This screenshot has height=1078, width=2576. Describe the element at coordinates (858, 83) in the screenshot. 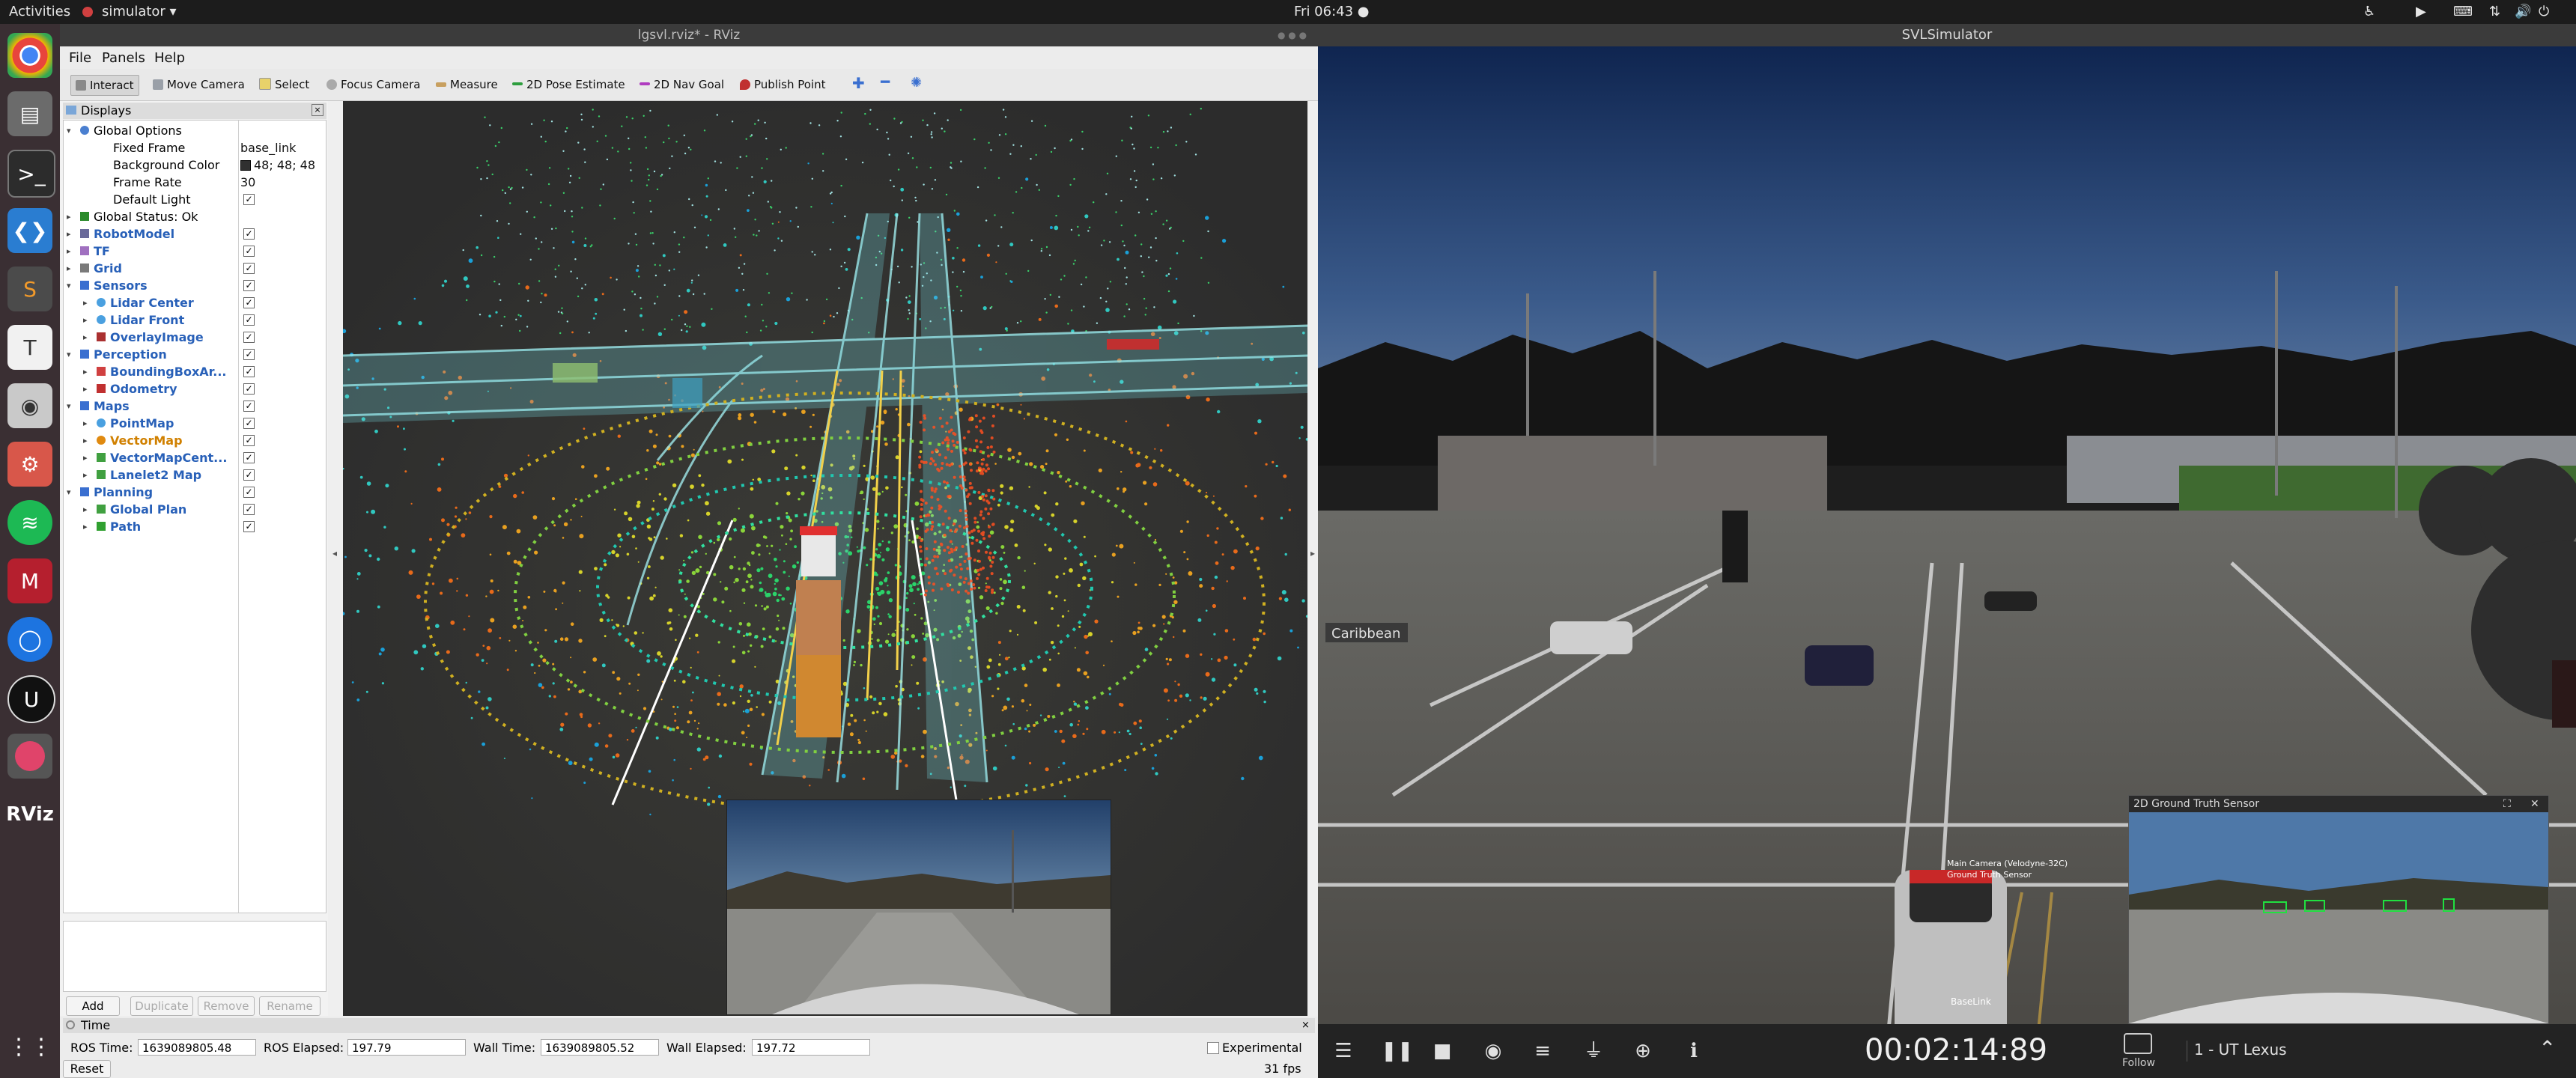

I see `add-tool-icon: ✚` at that location.